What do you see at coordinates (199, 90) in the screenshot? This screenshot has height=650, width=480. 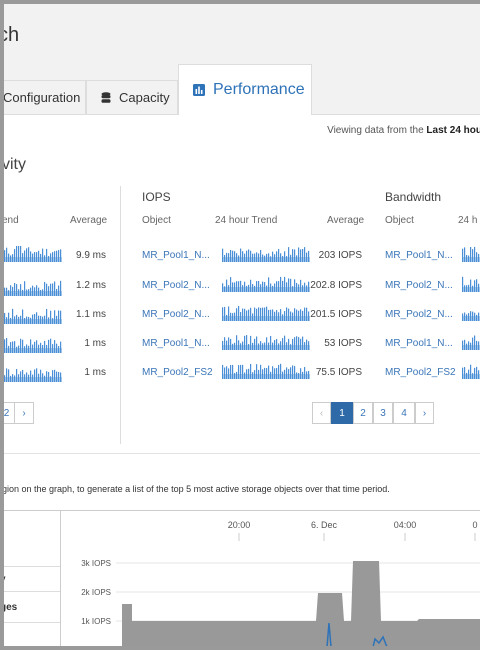 I see `bar-chart-icon` at bounding box center [199, 90].